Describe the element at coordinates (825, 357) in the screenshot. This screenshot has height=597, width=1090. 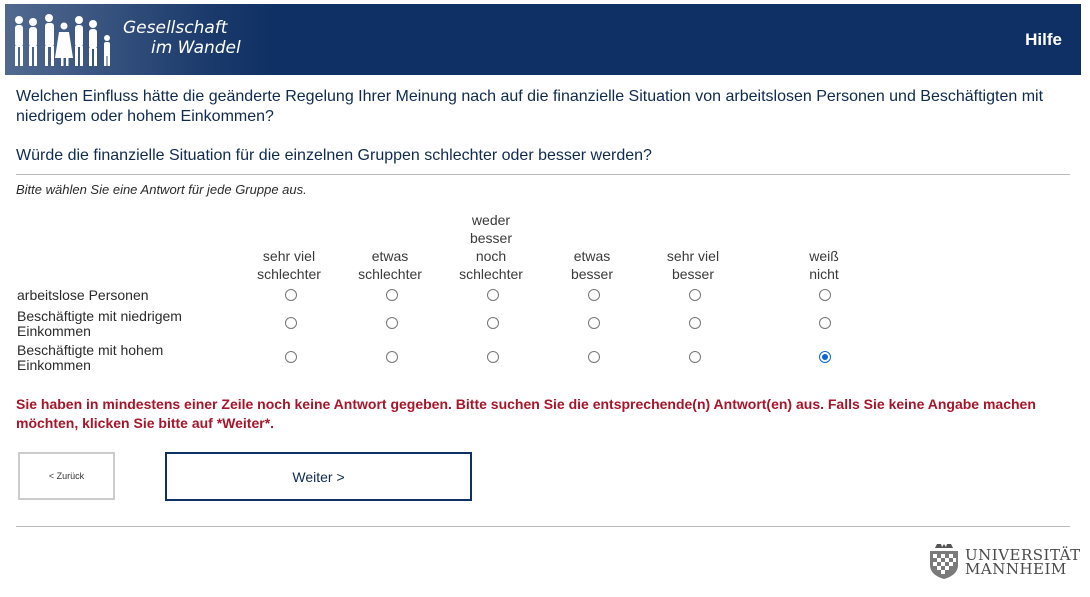
I see `radio-row3-weiss-nicht` at that location.